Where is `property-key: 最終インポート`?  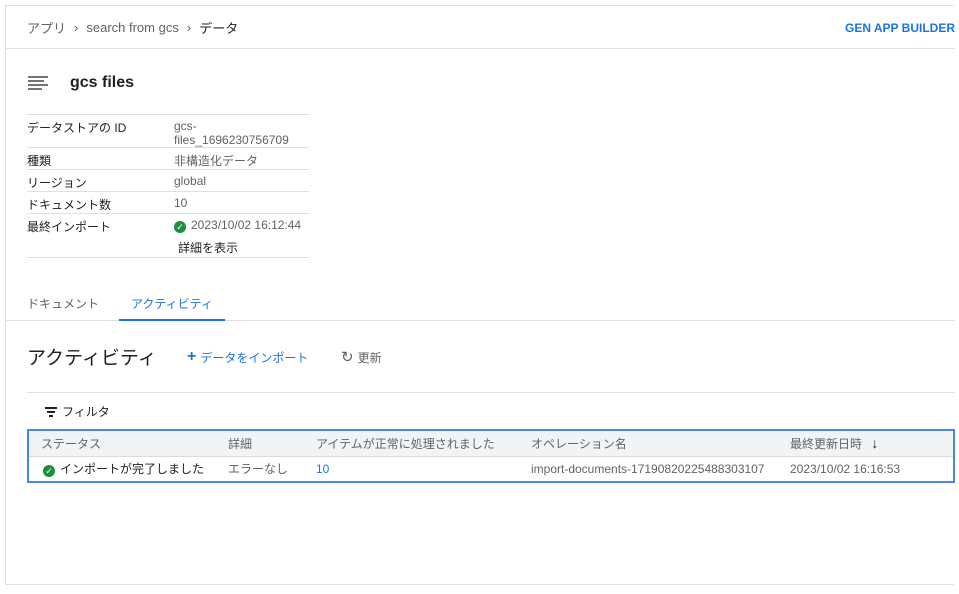 property-key: 最終インポート is located at coordinates (100, 235).